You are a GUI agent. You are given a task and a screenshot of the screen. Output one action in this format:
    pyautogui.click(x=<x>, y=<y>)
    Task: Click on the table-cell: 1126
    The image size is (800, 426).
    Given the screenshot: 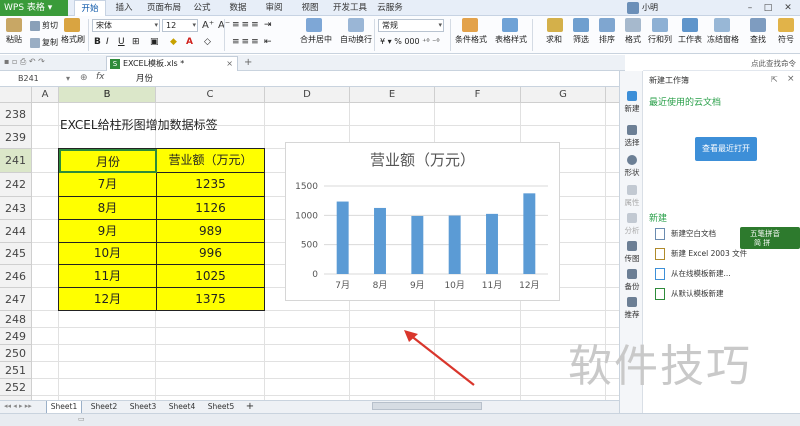 What is the action you would take?
    pyautogui.click(x=211, y=208)
    